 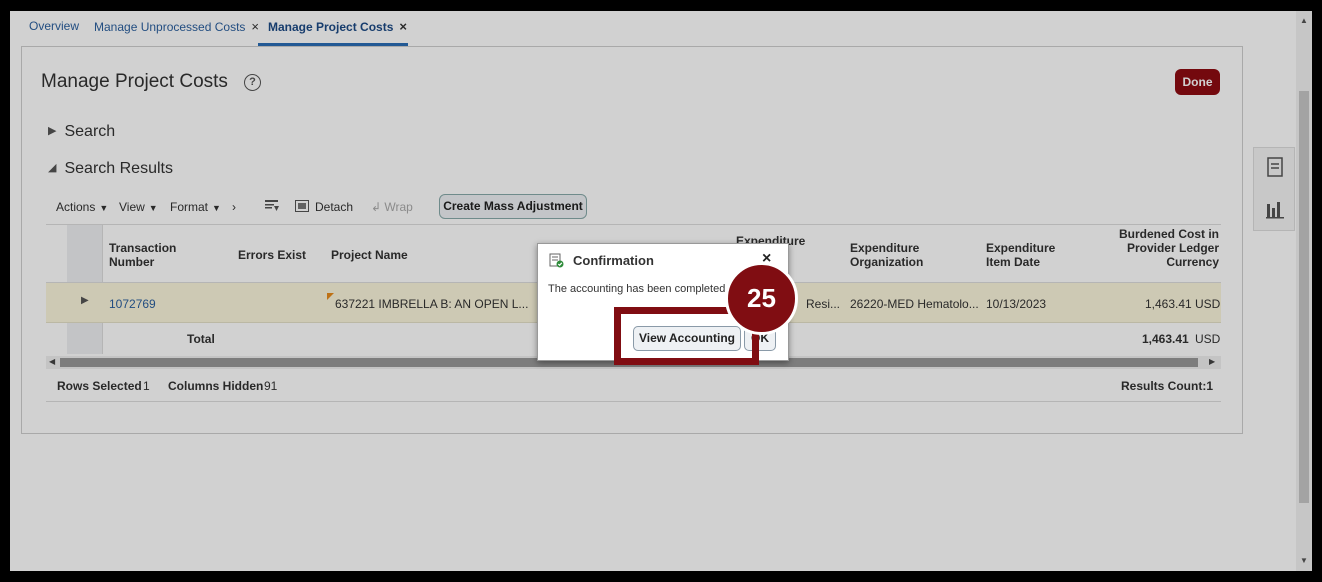 What do you see at coordinates (761, 298) in the screenshot?
I see `step-number-badge: 25` at bounding box center [761, 298].